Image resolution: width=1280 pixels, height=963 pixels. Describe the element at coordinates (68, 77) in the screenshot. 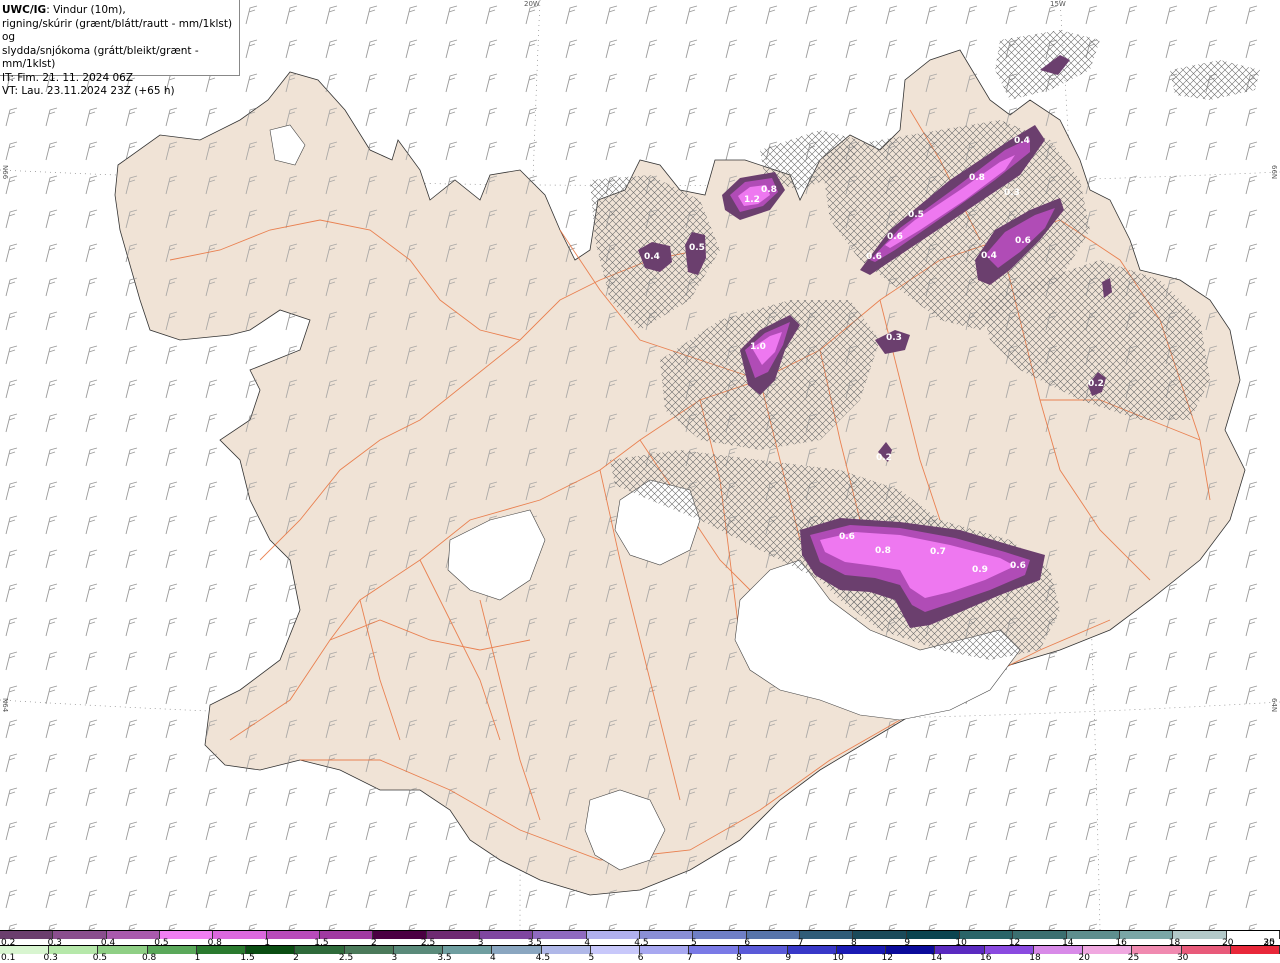

I see `init-time: IT: Fim. 21. 11. 2024 06Z` at that location.